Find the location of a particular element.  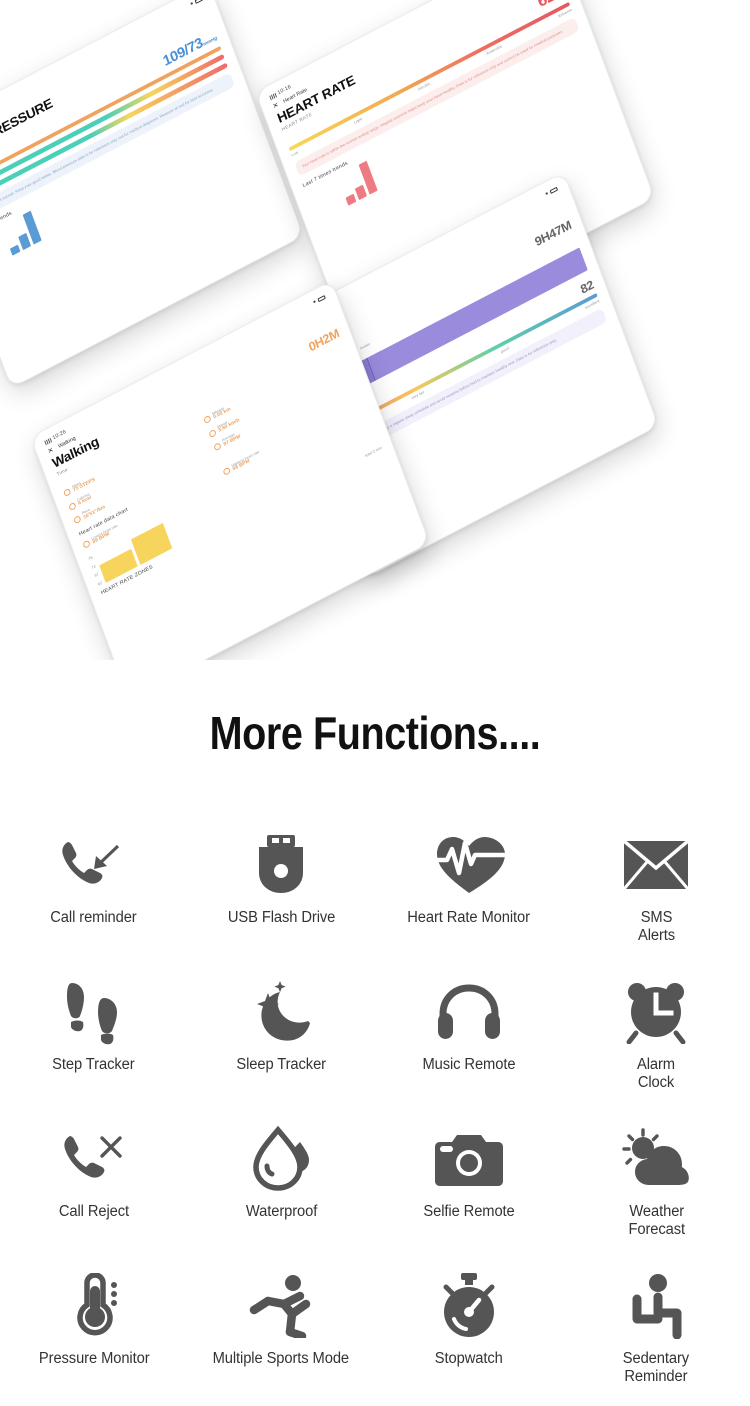

walk-zones-sub: total 2 min is located at coordinates (373, 452).